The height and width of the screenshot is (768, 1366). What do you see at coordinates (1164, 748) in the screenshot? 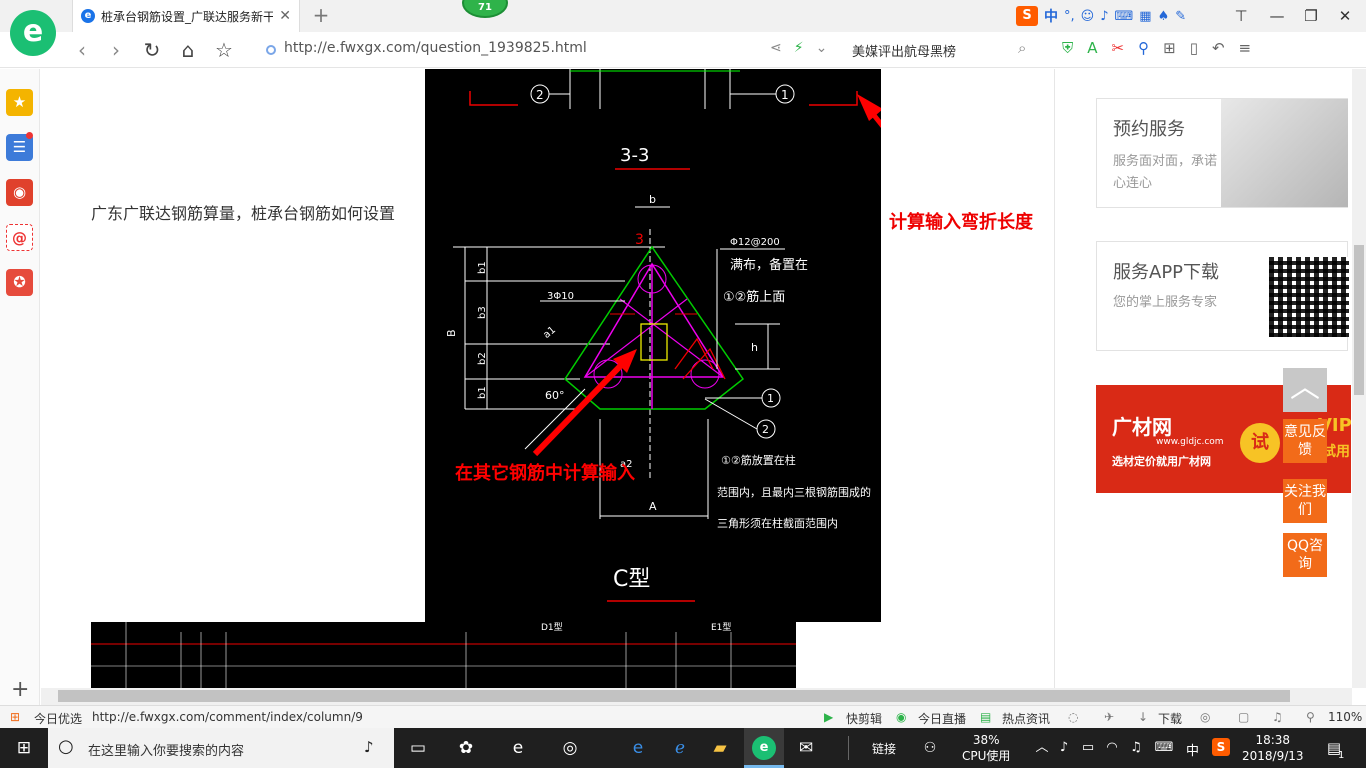
I see `keyboard-tray-icon: ⌨` at bounding box center [1164, 748].